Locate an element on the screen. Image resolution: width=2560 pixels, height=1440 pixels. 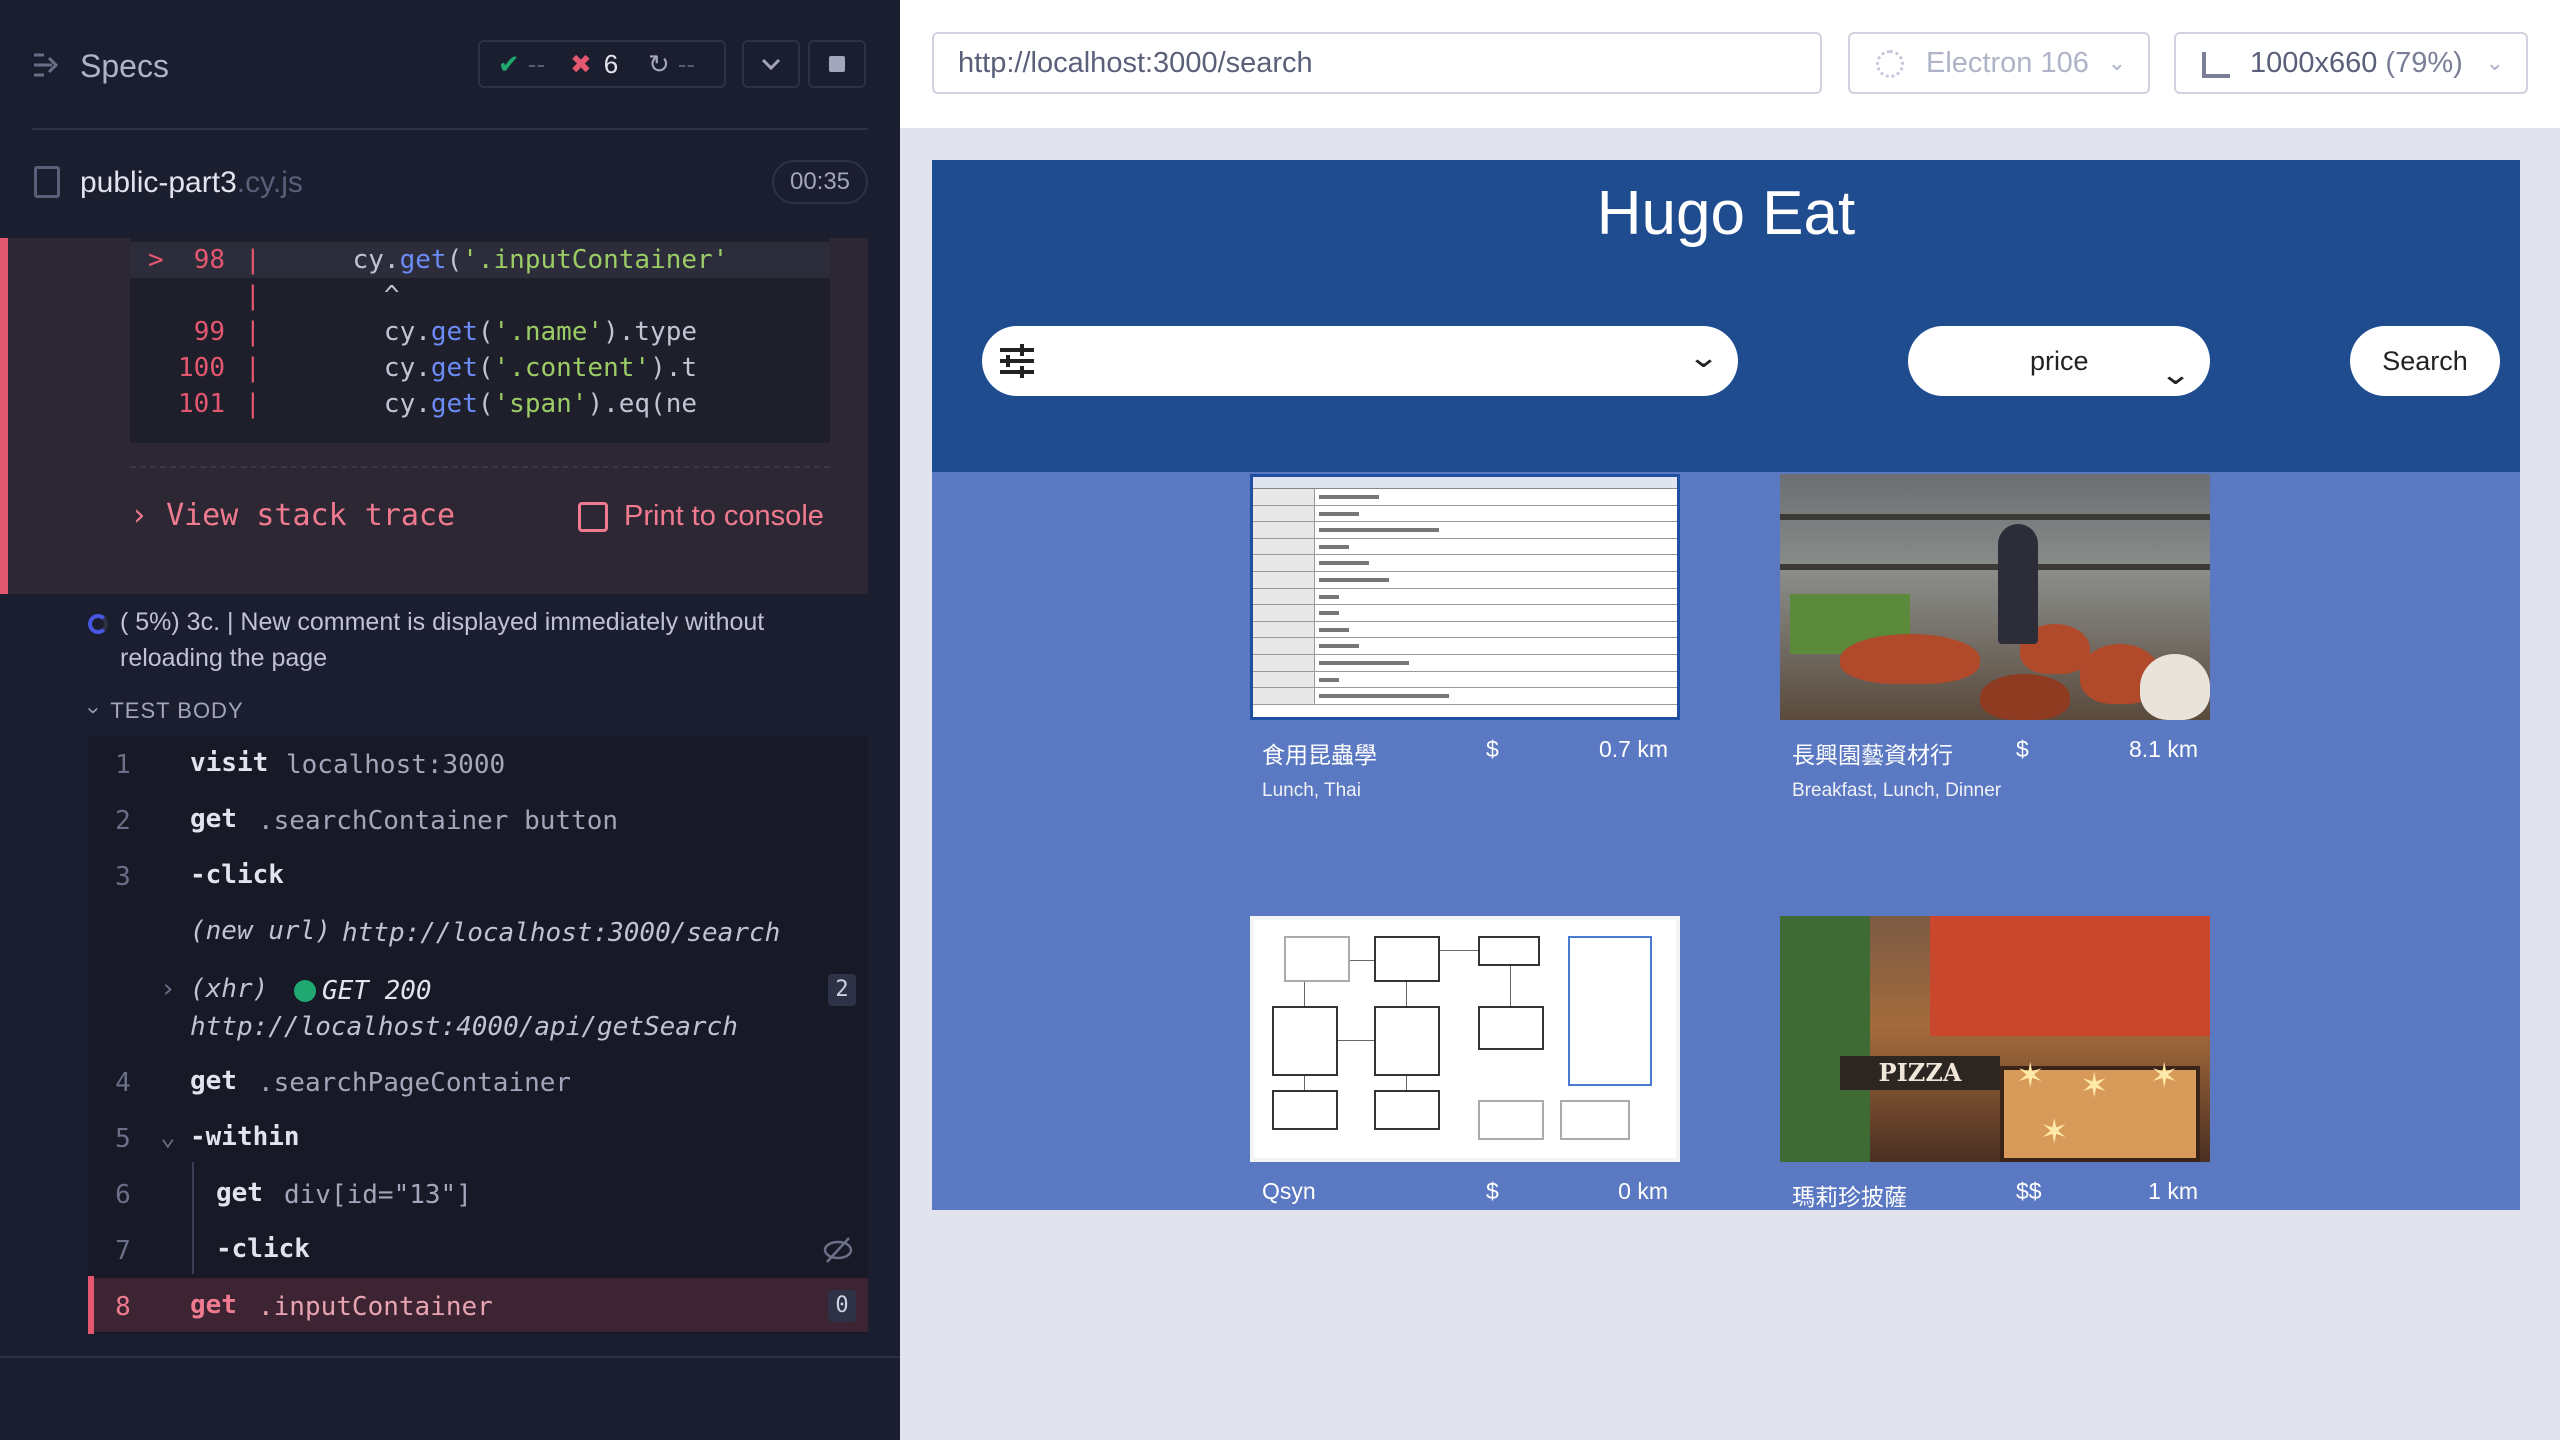
terminal-icon is located at coordinates (593, 516).